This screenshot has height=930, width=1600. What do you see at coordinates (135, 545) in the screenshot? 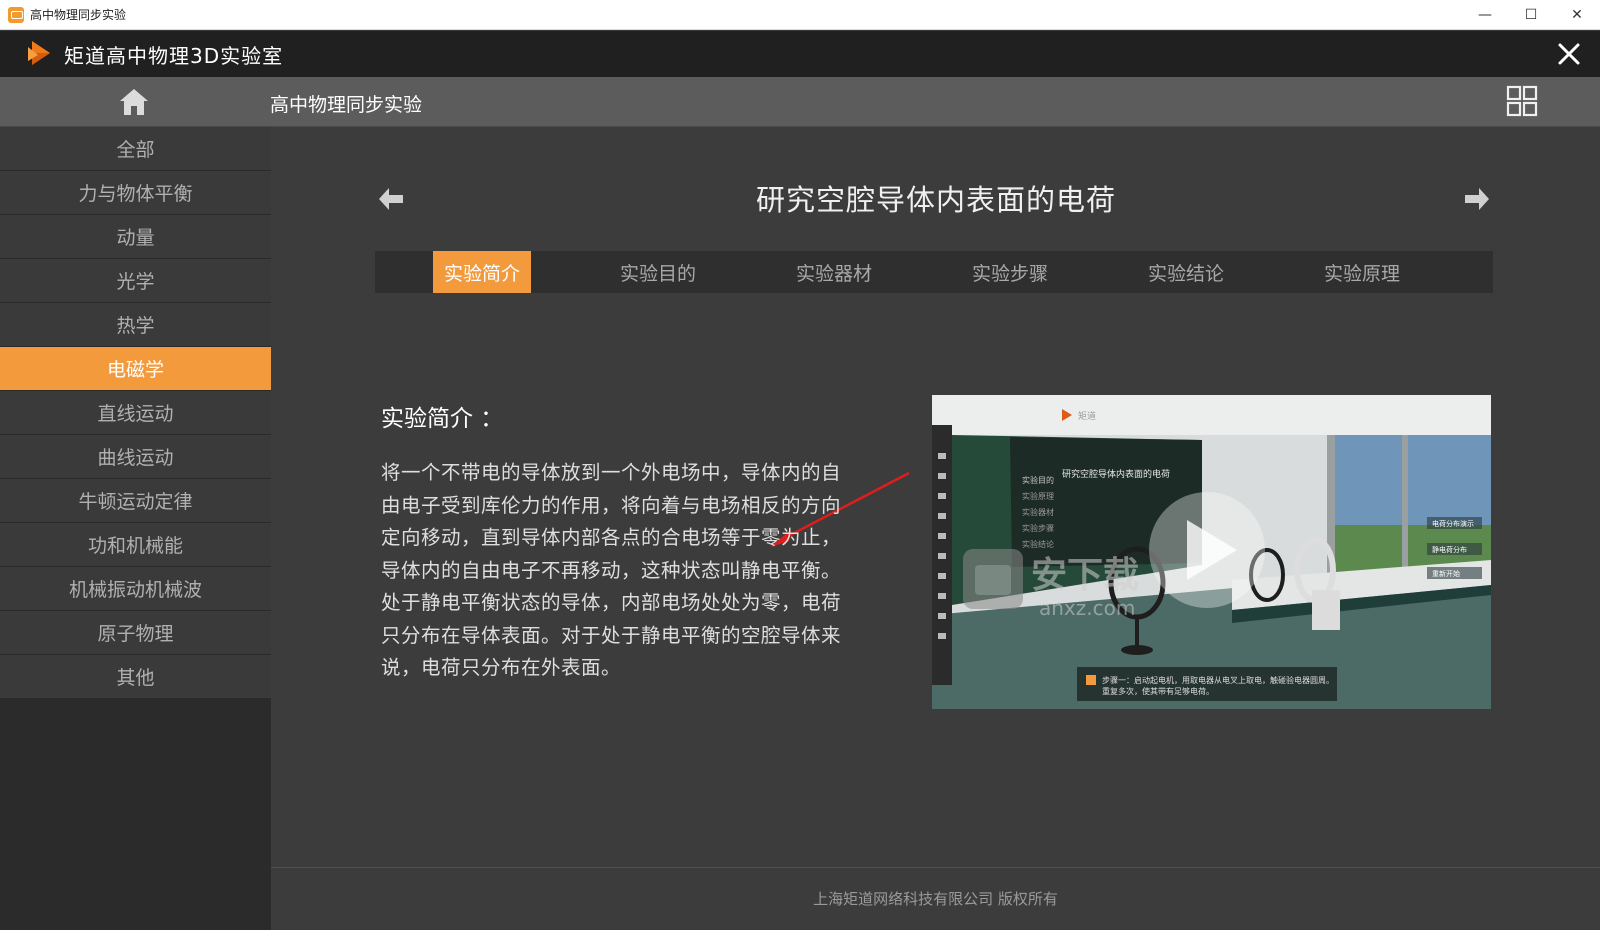
I see `sidebar-item: 功和机械能` at bounding box center [135, 545].